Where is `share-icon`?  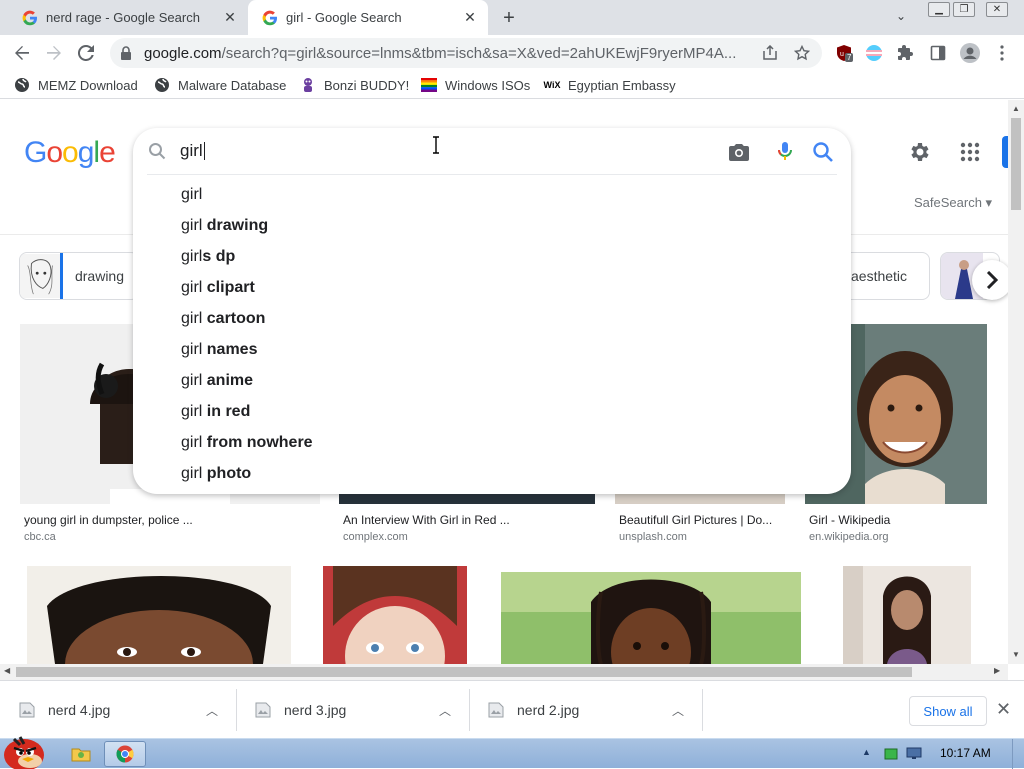 share-icon is located at coordinates (770, 53).